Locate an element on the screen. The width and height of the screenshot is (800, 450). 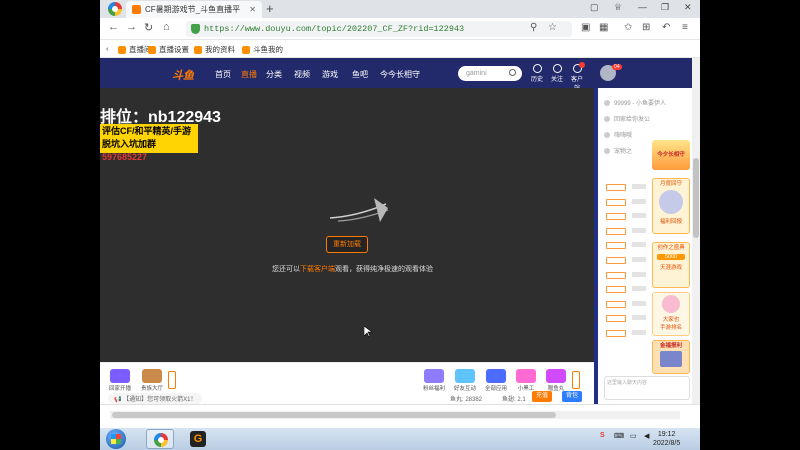
promo-card: 月度回守 福利回报 is located at coordinates (671, 206).